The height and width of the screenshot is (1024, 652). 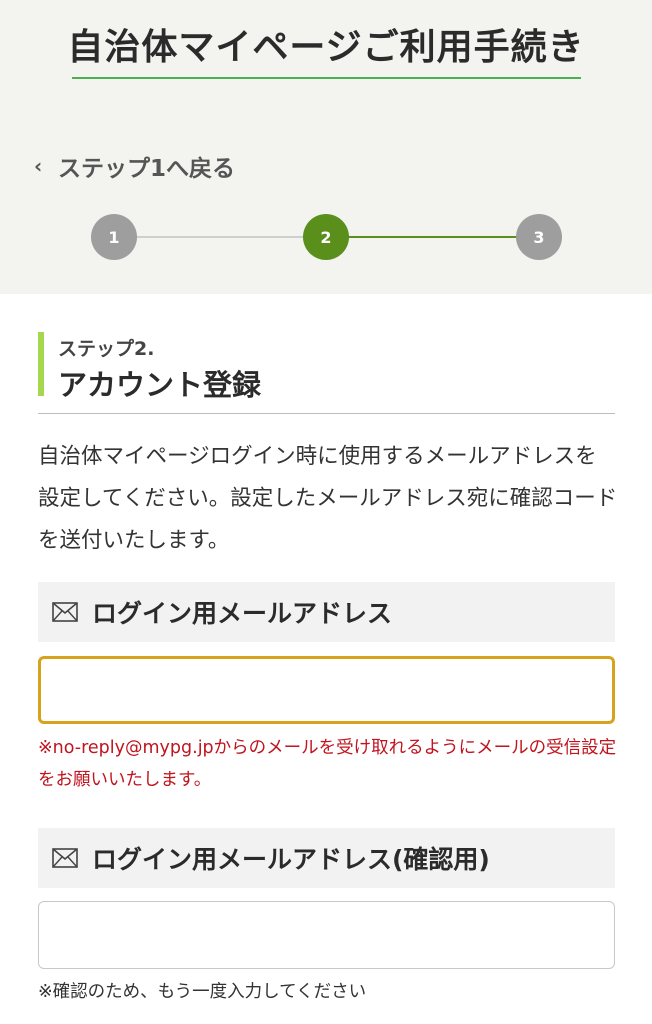 What do you see at coordinates (160, 385) in the screenshot?
I see `section-title: アカウント登録` at bounding box center [160, 385].